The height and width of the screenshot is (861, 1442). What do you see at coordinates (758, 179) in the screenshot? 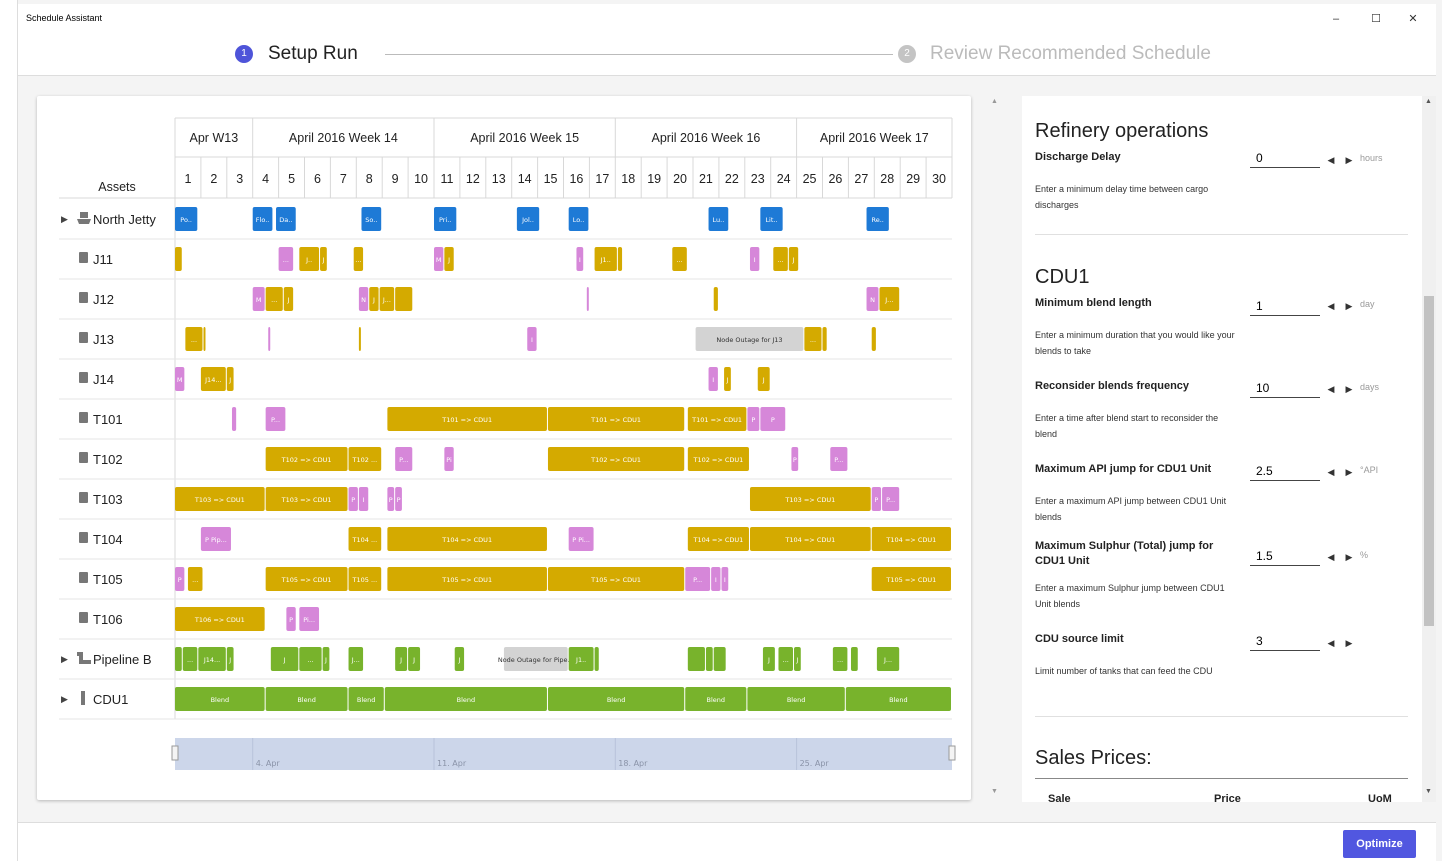
I see `day-label: 23` at bounding box center [758, 179].